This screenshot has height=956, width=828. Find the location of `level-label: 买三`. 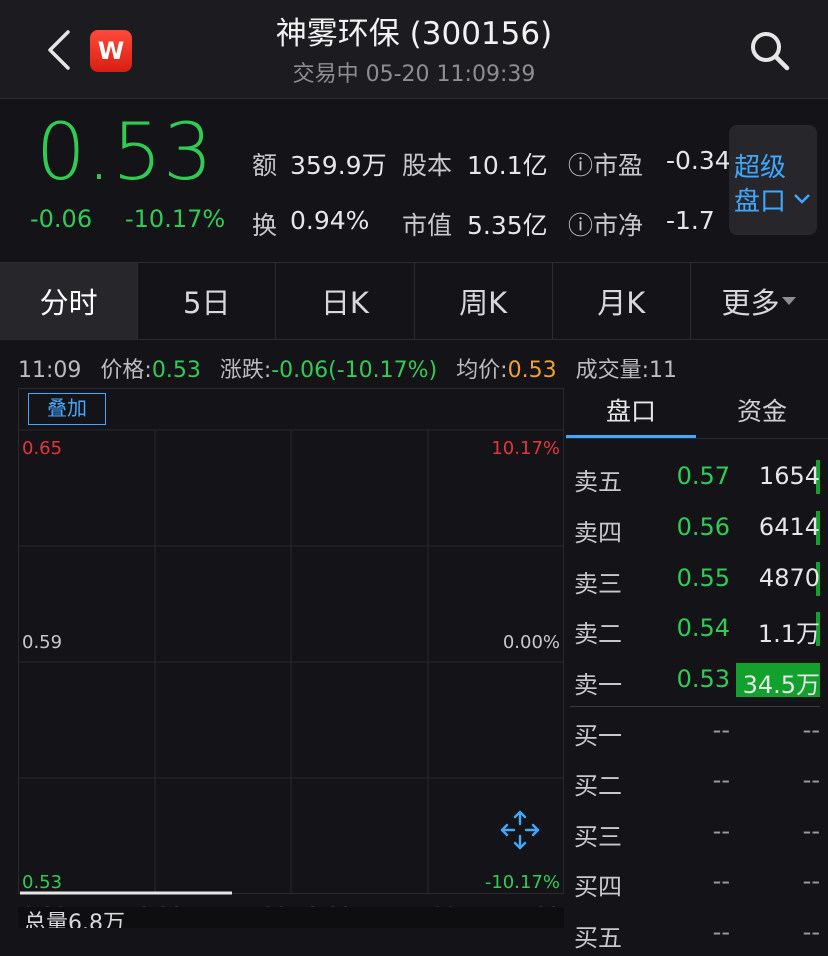

level-label: 买三 is located at coordinates (598, 837).